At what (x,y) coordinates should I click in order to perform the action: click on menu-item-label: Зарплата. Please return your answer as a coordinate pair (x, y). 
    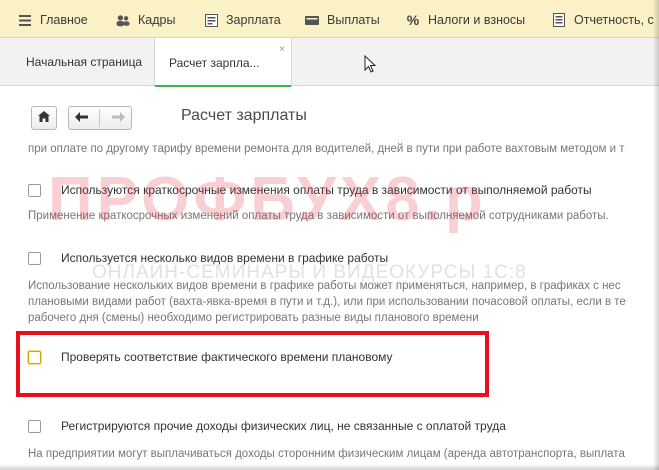
    Looking at the image, I should click on (253, 20).